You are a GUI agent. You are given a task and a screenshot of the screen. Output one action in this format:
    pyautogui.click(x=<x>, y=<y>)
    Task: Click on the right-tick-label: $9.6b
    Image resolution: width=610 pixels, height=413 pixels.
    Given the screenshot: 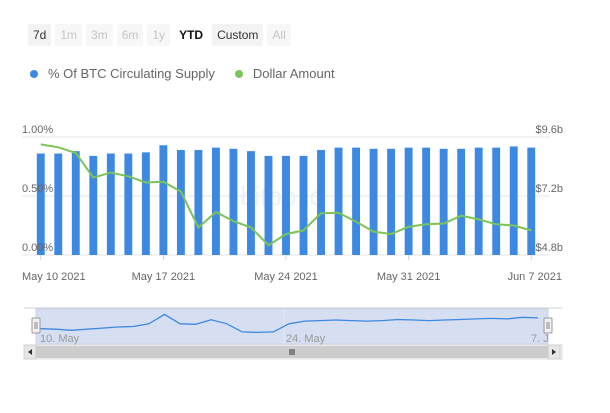 What is the action you would take?
    pyautogui.click(x=549, y=130)
    